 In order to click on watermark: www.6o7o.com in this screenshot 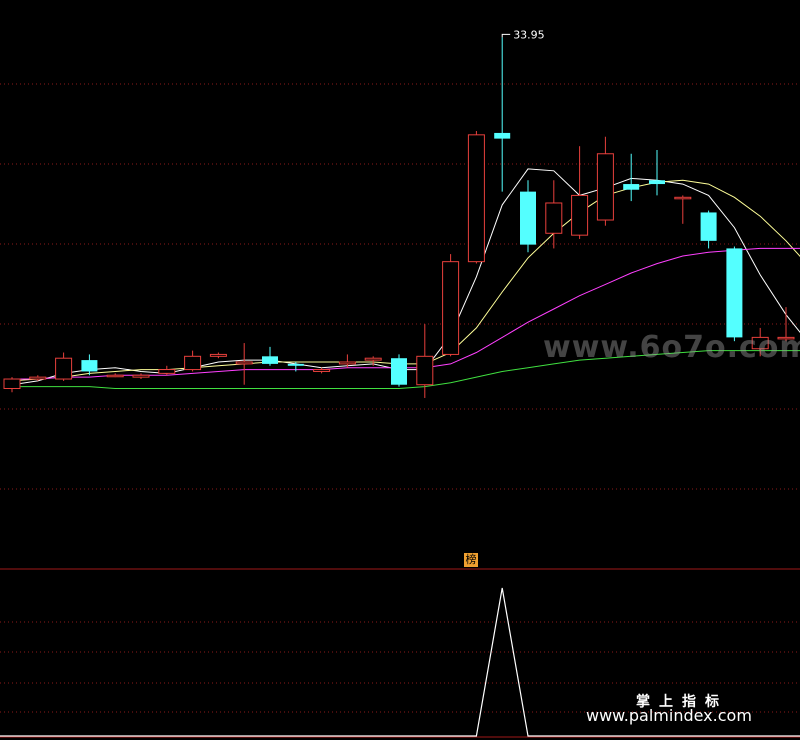, I will do `click(671, 347)`.